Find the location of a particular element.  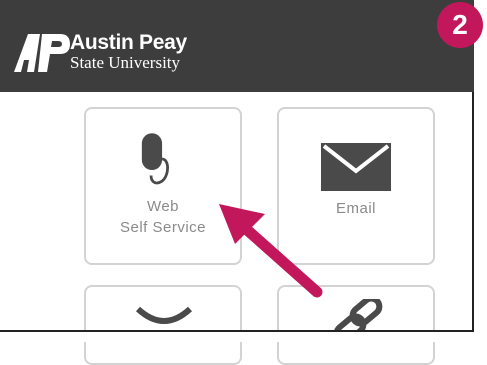

mouse-icon is located at coordinates (155, 159).